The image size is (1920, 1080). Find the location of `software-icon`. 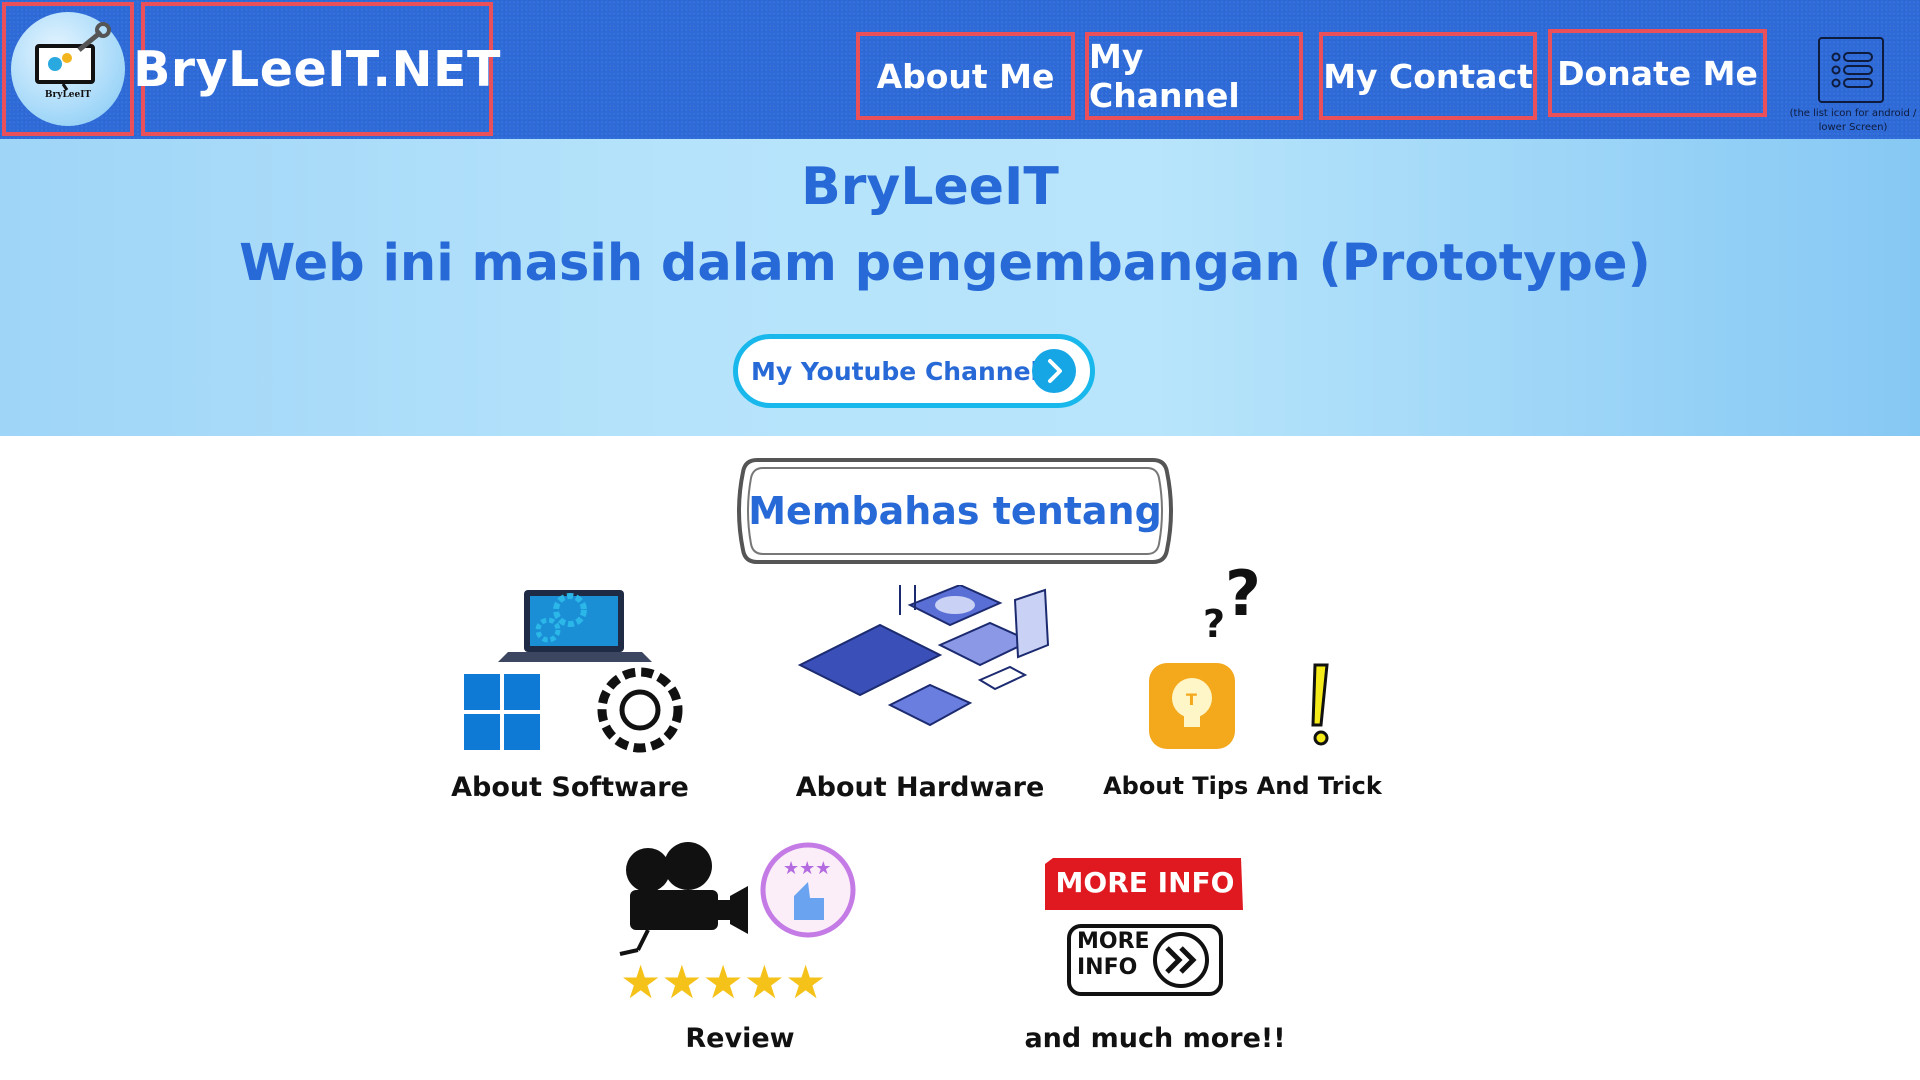

software-icon is located at coordinates (575, 665).